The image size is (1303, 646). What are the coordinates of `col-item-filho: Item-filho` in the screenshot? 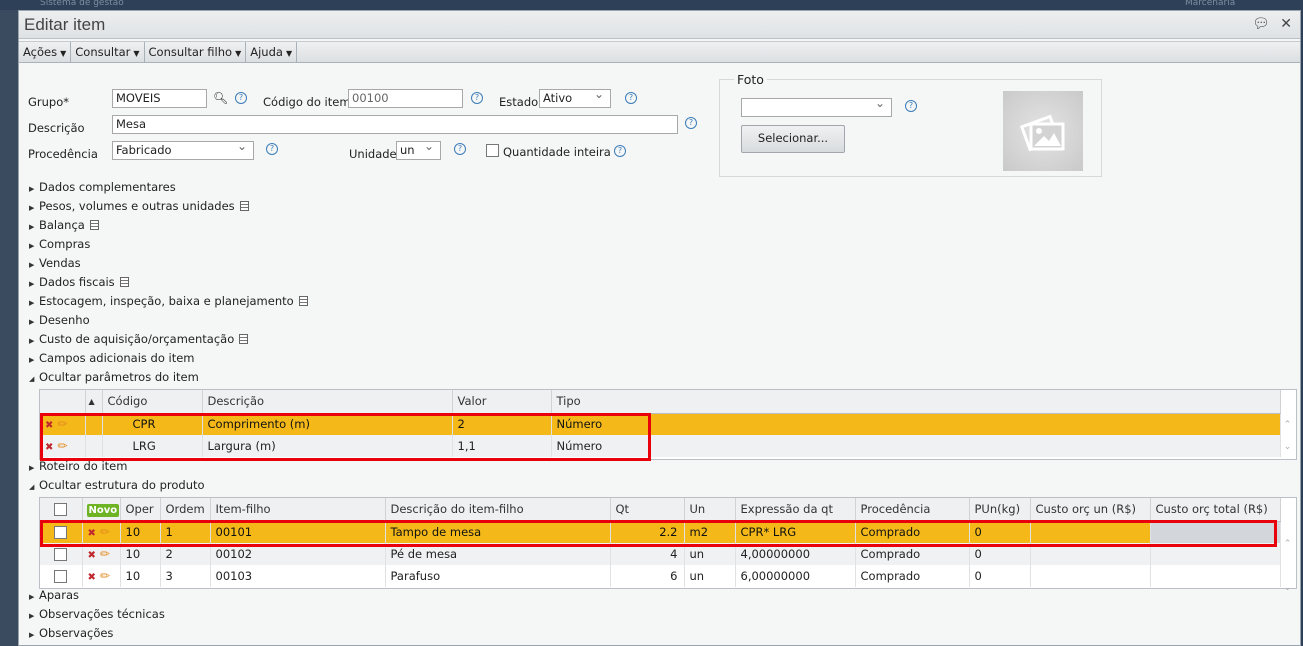 It's located at (298, 510).